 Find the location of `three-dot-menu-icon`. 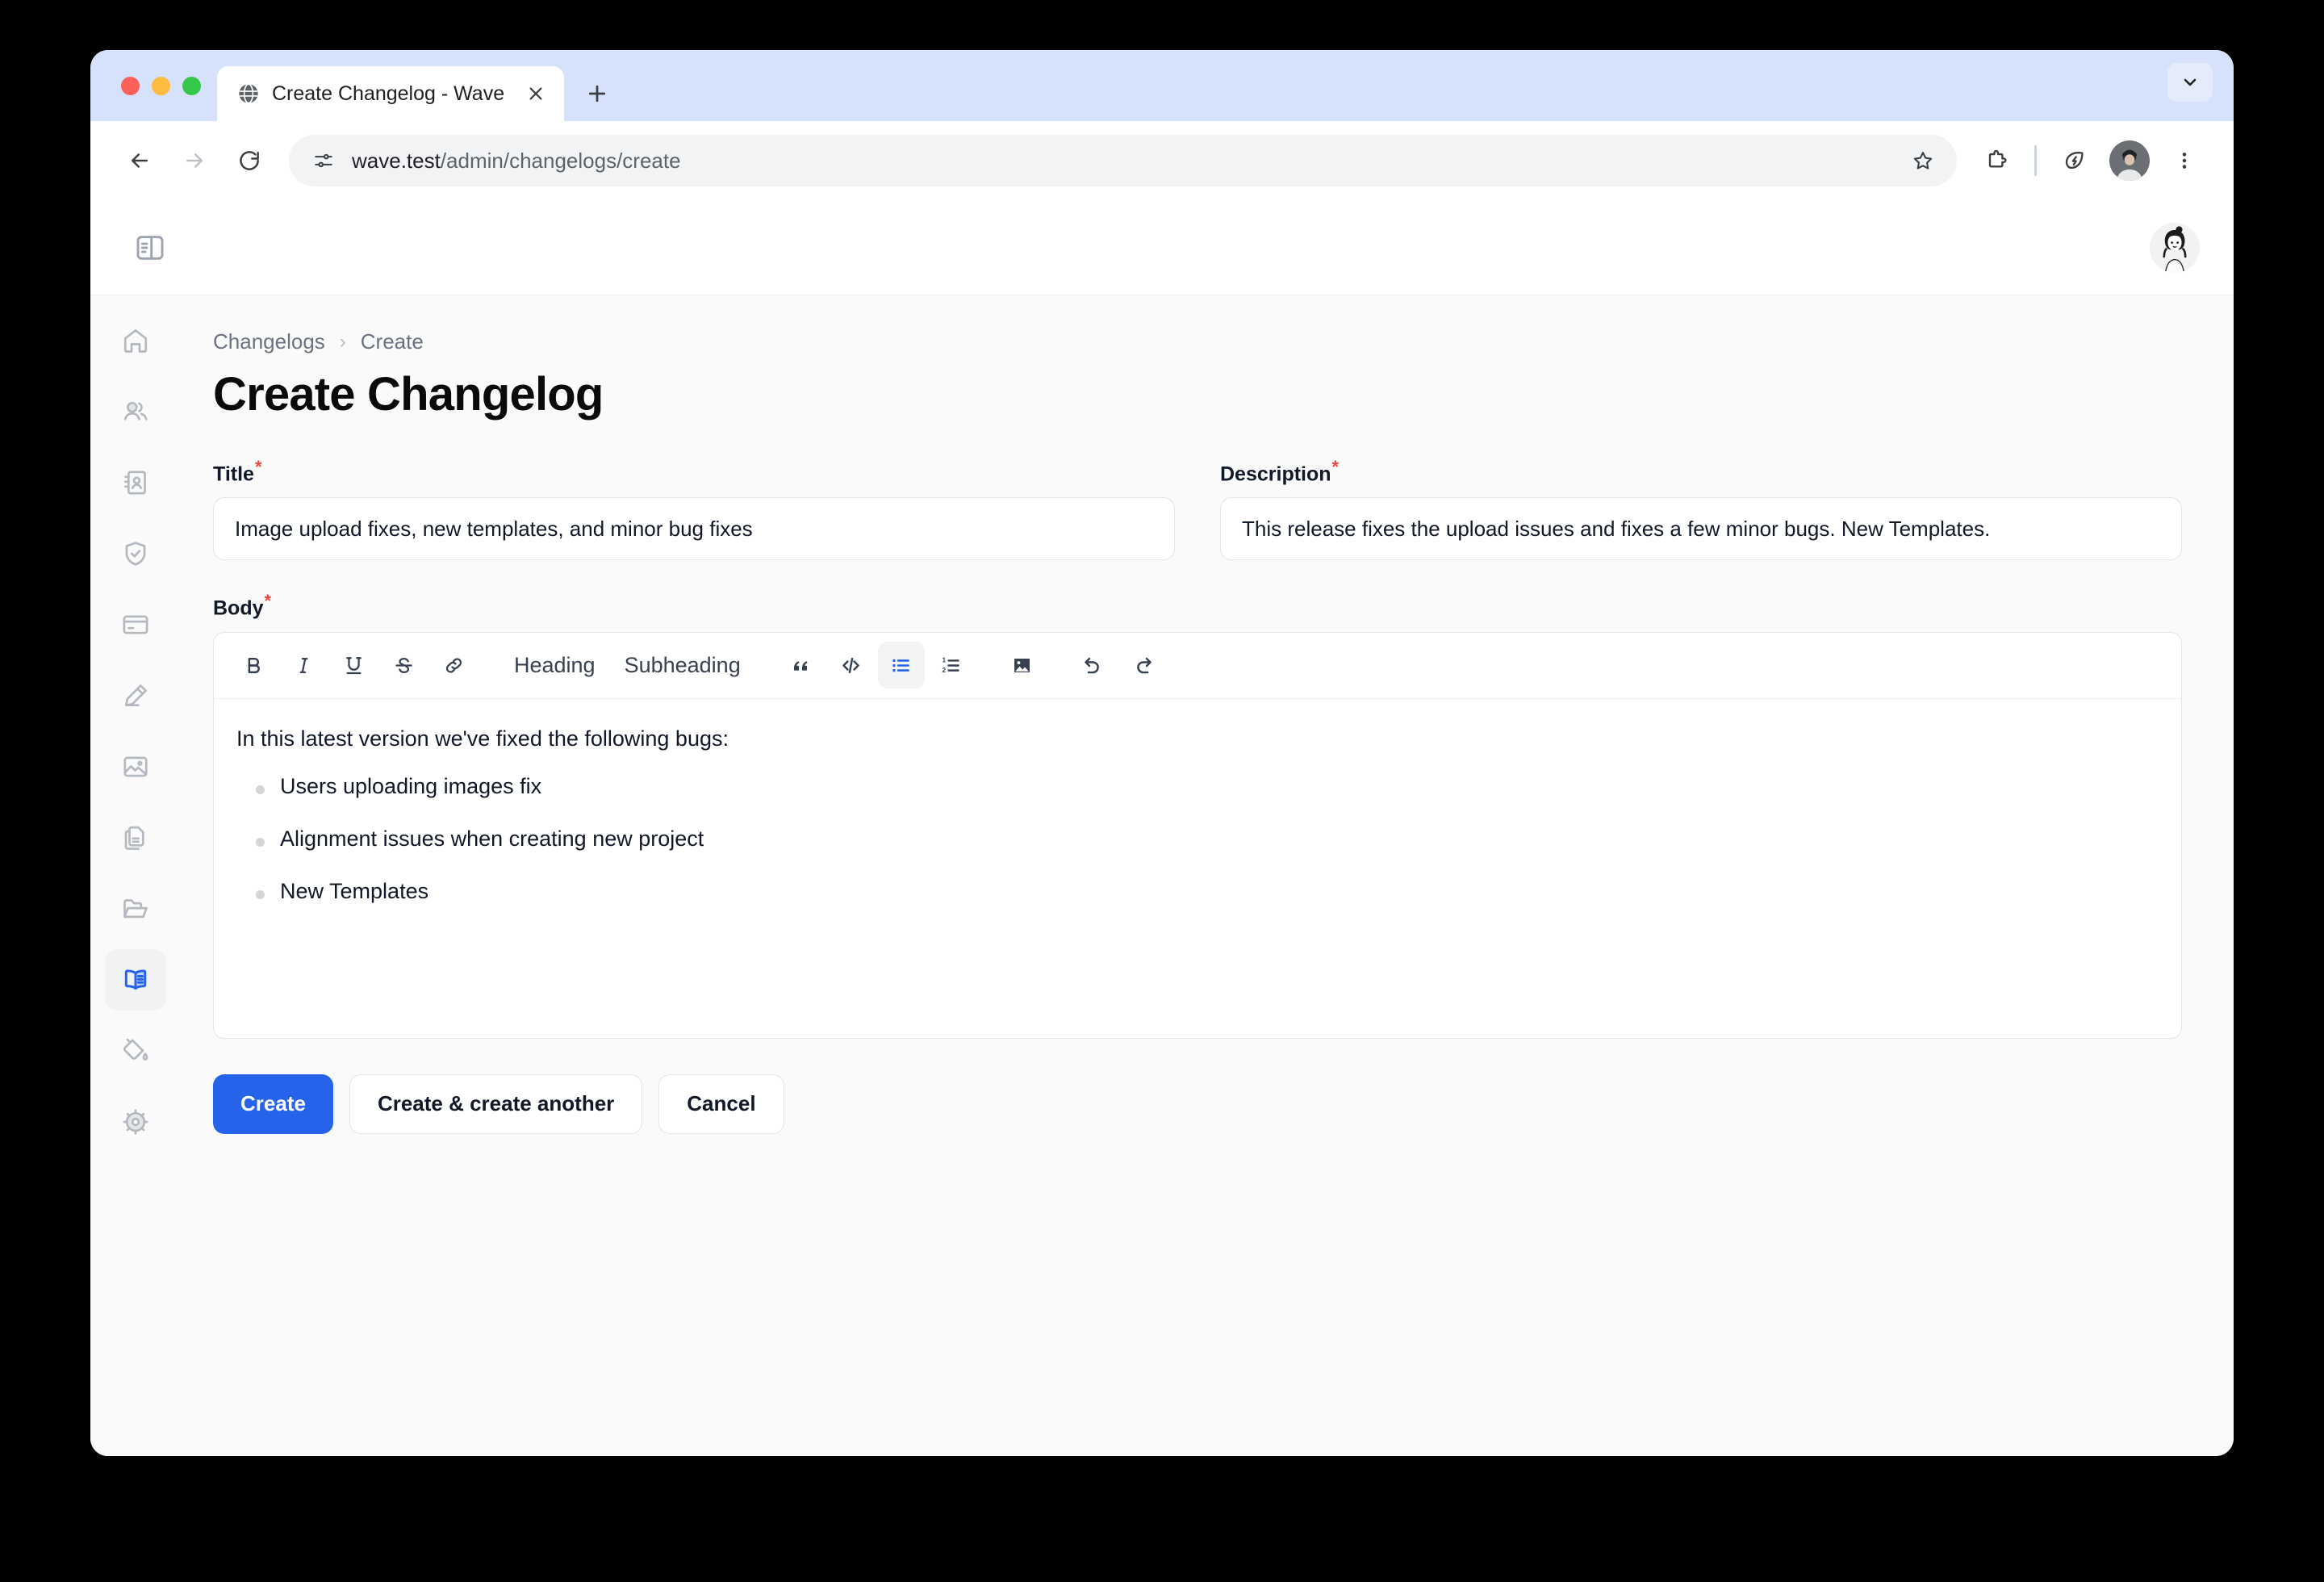

three-dot-menu-icon is located at coordinates (2184, 161).